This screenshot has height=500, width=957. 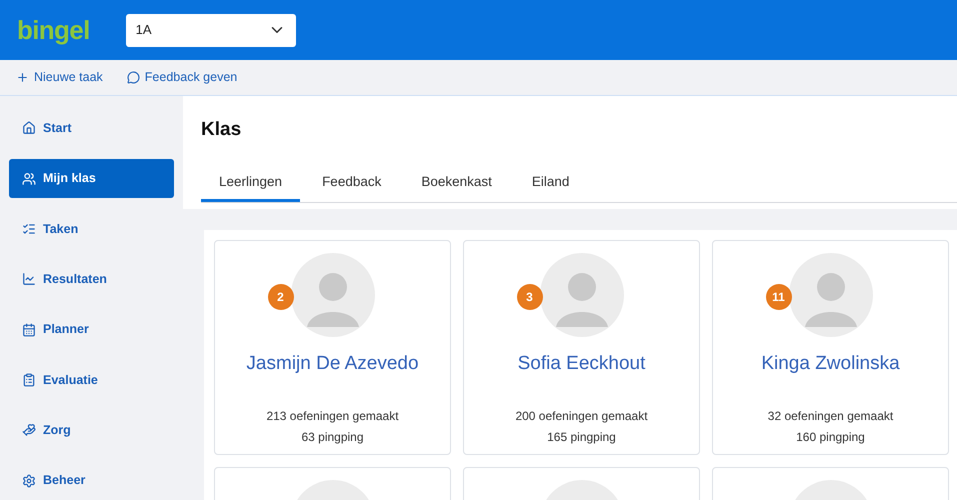 I want to click on exercises-count: 32 oefeningen gemaakt, so click(x=831, y=416).